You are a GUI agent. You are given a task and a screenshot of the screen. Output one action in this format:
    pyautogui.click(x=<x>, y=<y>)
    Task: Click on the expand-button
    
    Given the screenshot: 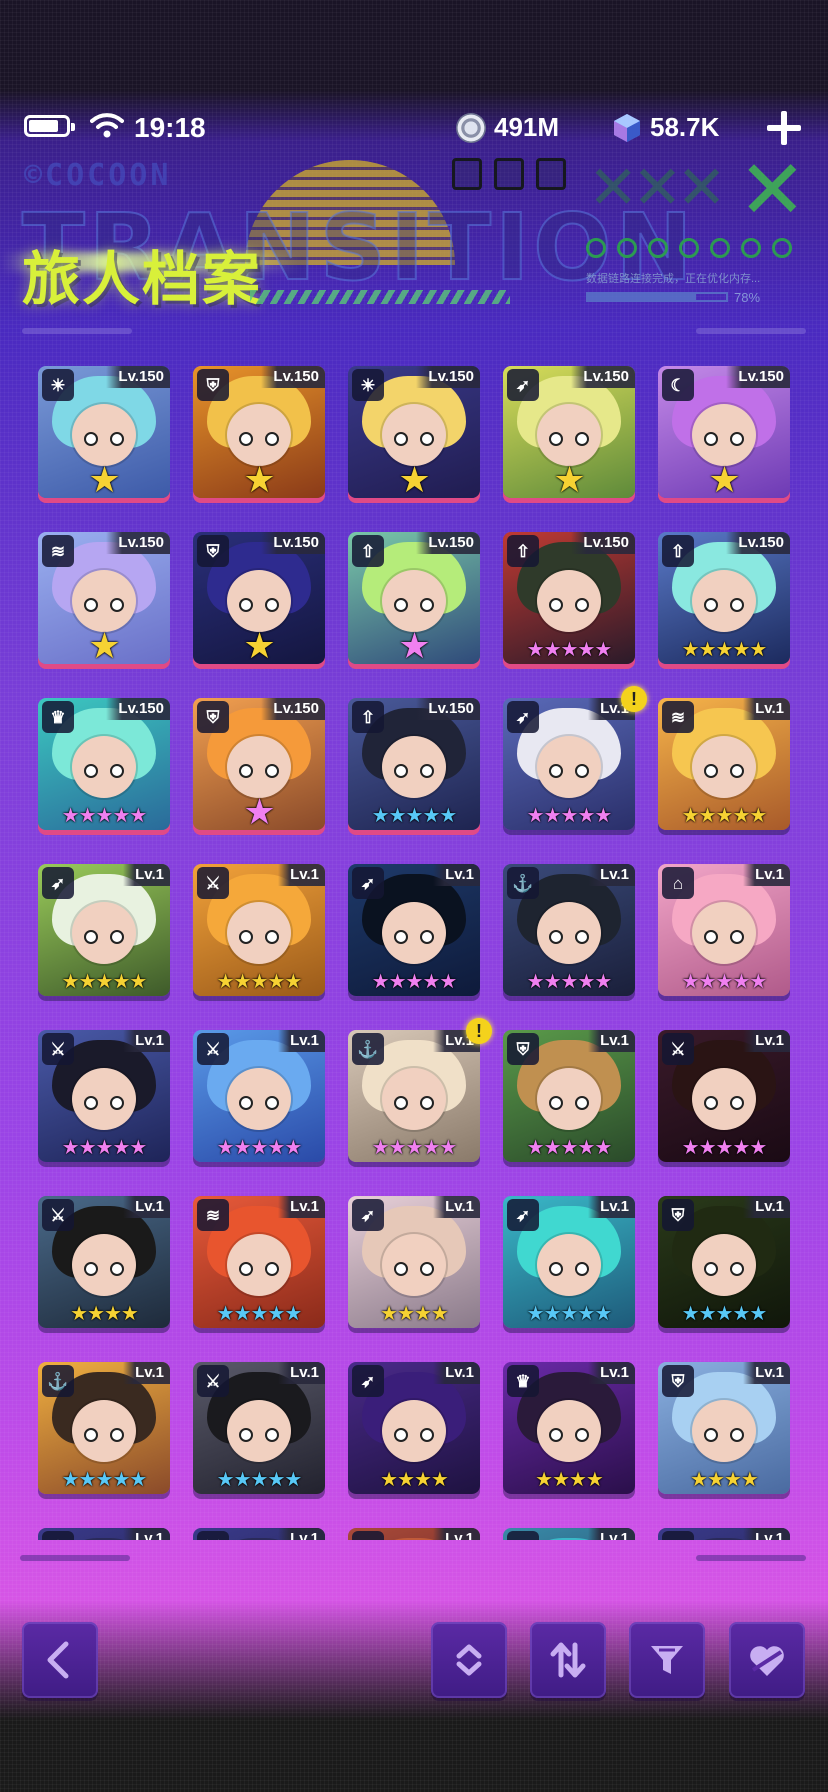 What is the action you would take?
    pyautogui.click(x=469, y=1660)
    